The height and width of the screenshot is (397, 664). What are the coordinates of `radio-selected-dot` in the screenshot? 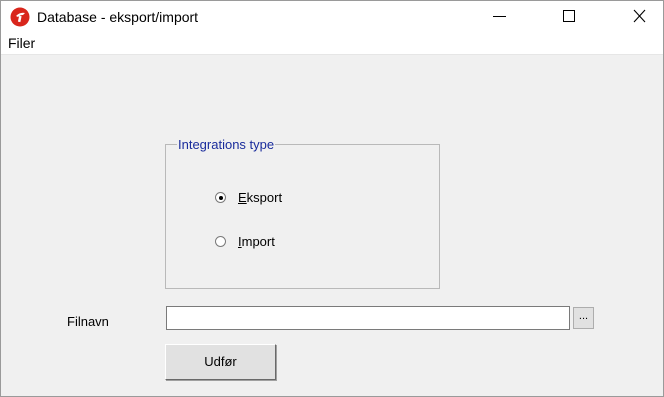 It's located at (221, 198).